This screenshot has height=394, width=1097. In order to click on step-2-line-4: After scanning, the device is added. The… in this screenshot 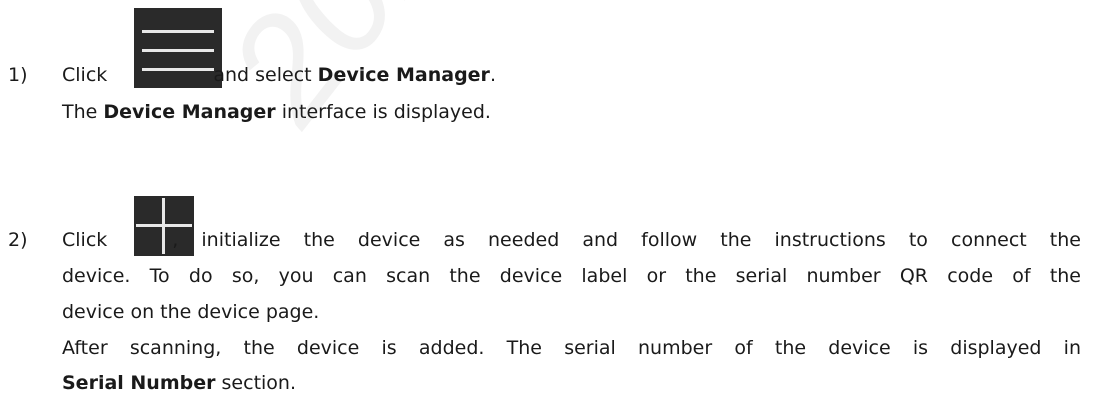, I will do `click(571, 348)`.